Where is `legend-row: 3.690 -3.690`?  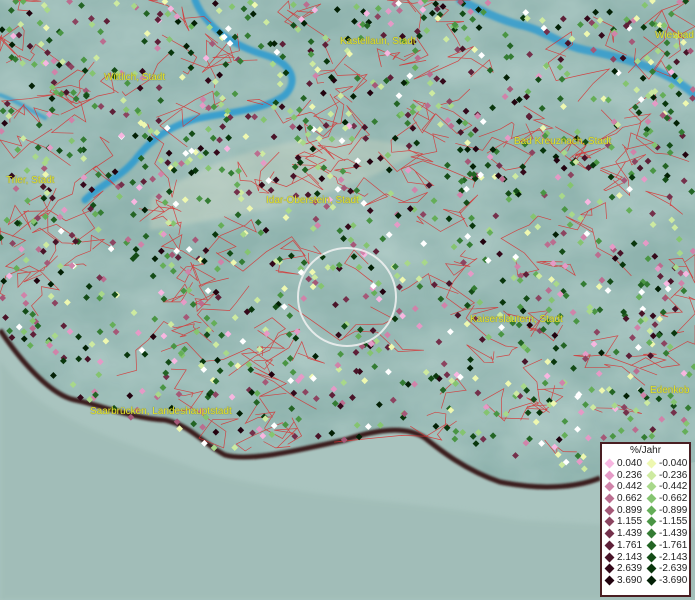
legend-row: 3.690 -3.690 is located at coordinates (645, 581).